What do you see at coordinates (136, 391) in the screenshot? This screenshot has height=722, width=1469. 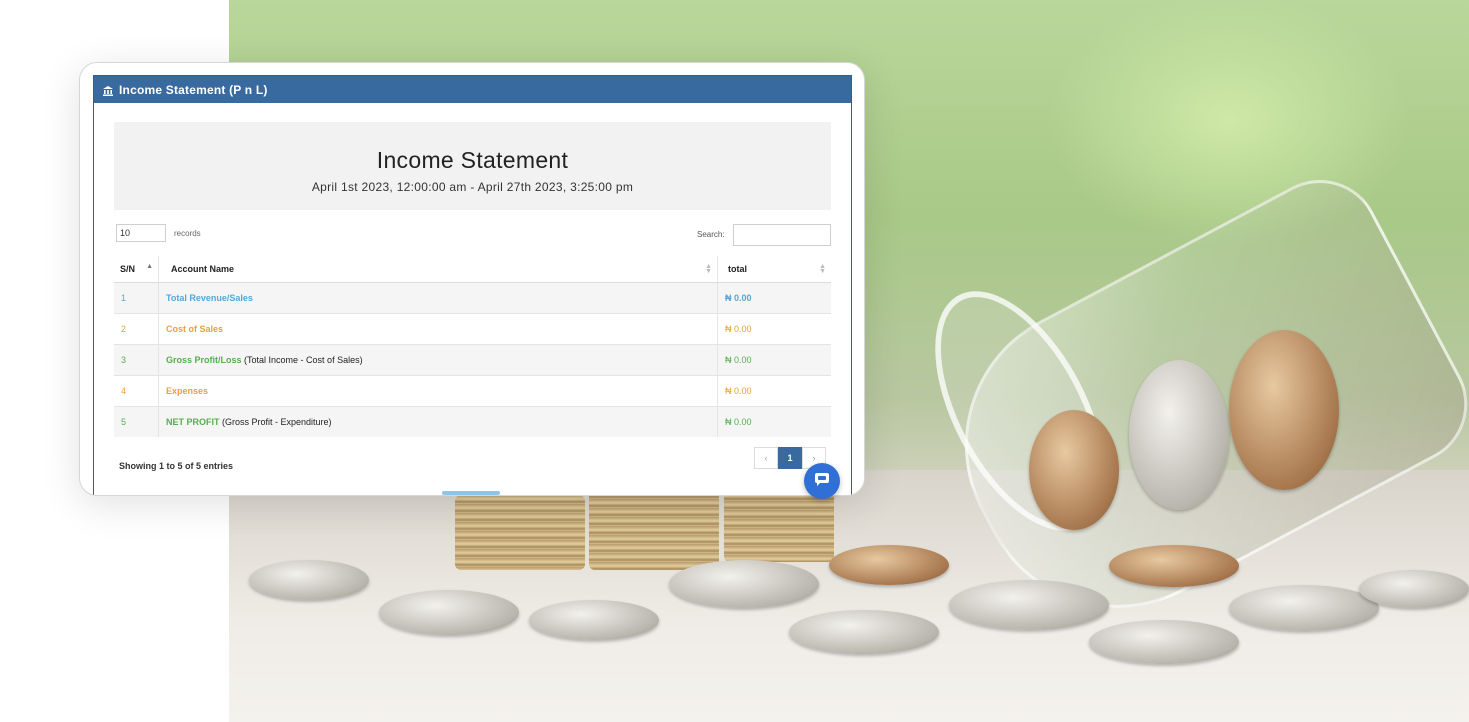 I see `row-sn: 4` at bounding box center [136, 391].